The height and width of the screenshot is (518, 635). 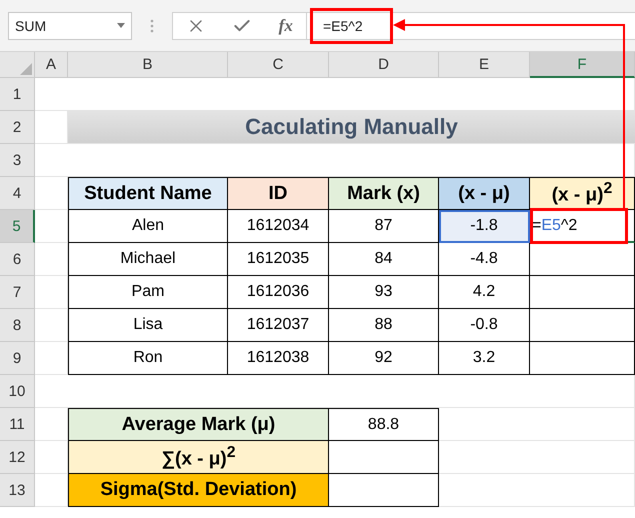 What do you see at coordinates (484, 65) in the screenshot?
I see `column-header: E` at bounding box center [484, 65].